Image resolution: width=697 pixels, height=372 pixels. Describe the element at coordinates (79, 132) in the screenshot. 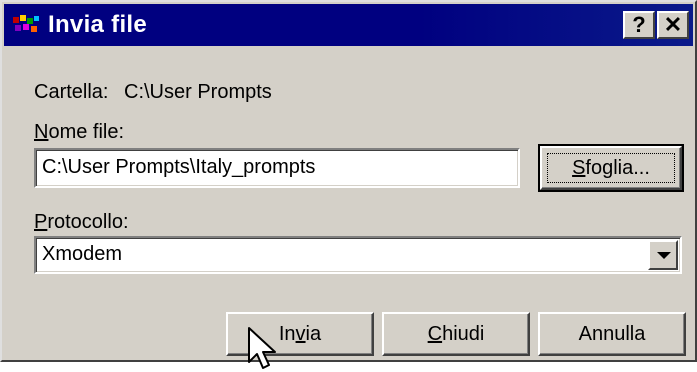

I see `filename-label: Nome file:` at that location.